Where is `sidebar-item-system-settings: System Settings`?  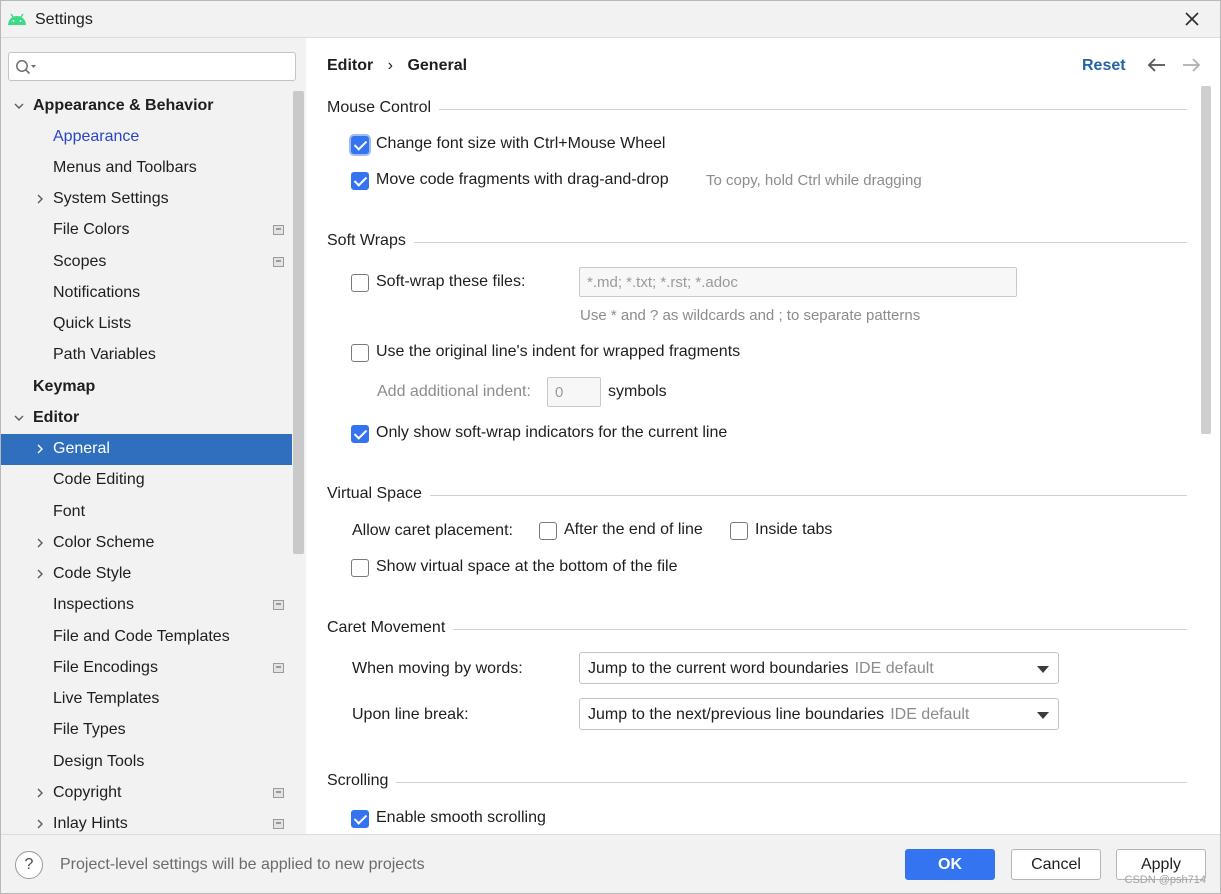 sidebar-item-system-settings: System Settings is located at coordinates (153, 199).